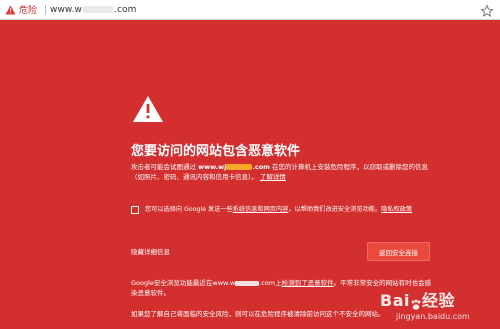  What do you see at coordinates (250, 10) in the screenshot?
I see `address-bar: 危险 www.w .com` at bounding box center [250, 10].